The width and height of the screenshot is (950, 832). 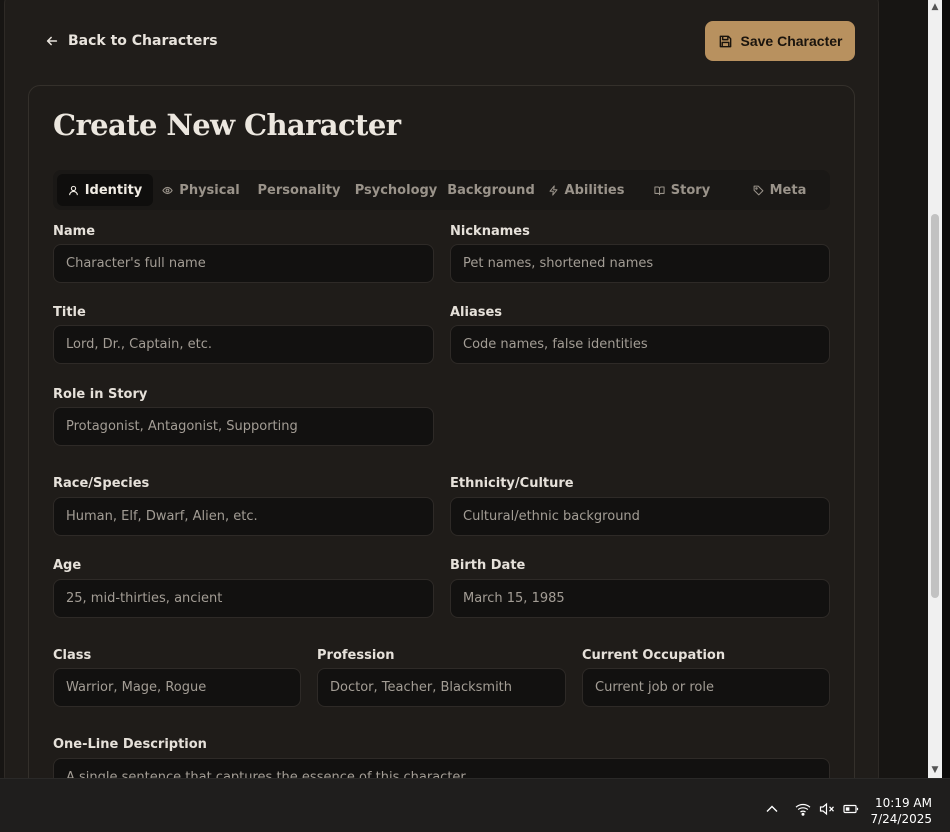 I want to click on taskbar: 10:19 AM 7/24/2025, so click(x=475, y=805).